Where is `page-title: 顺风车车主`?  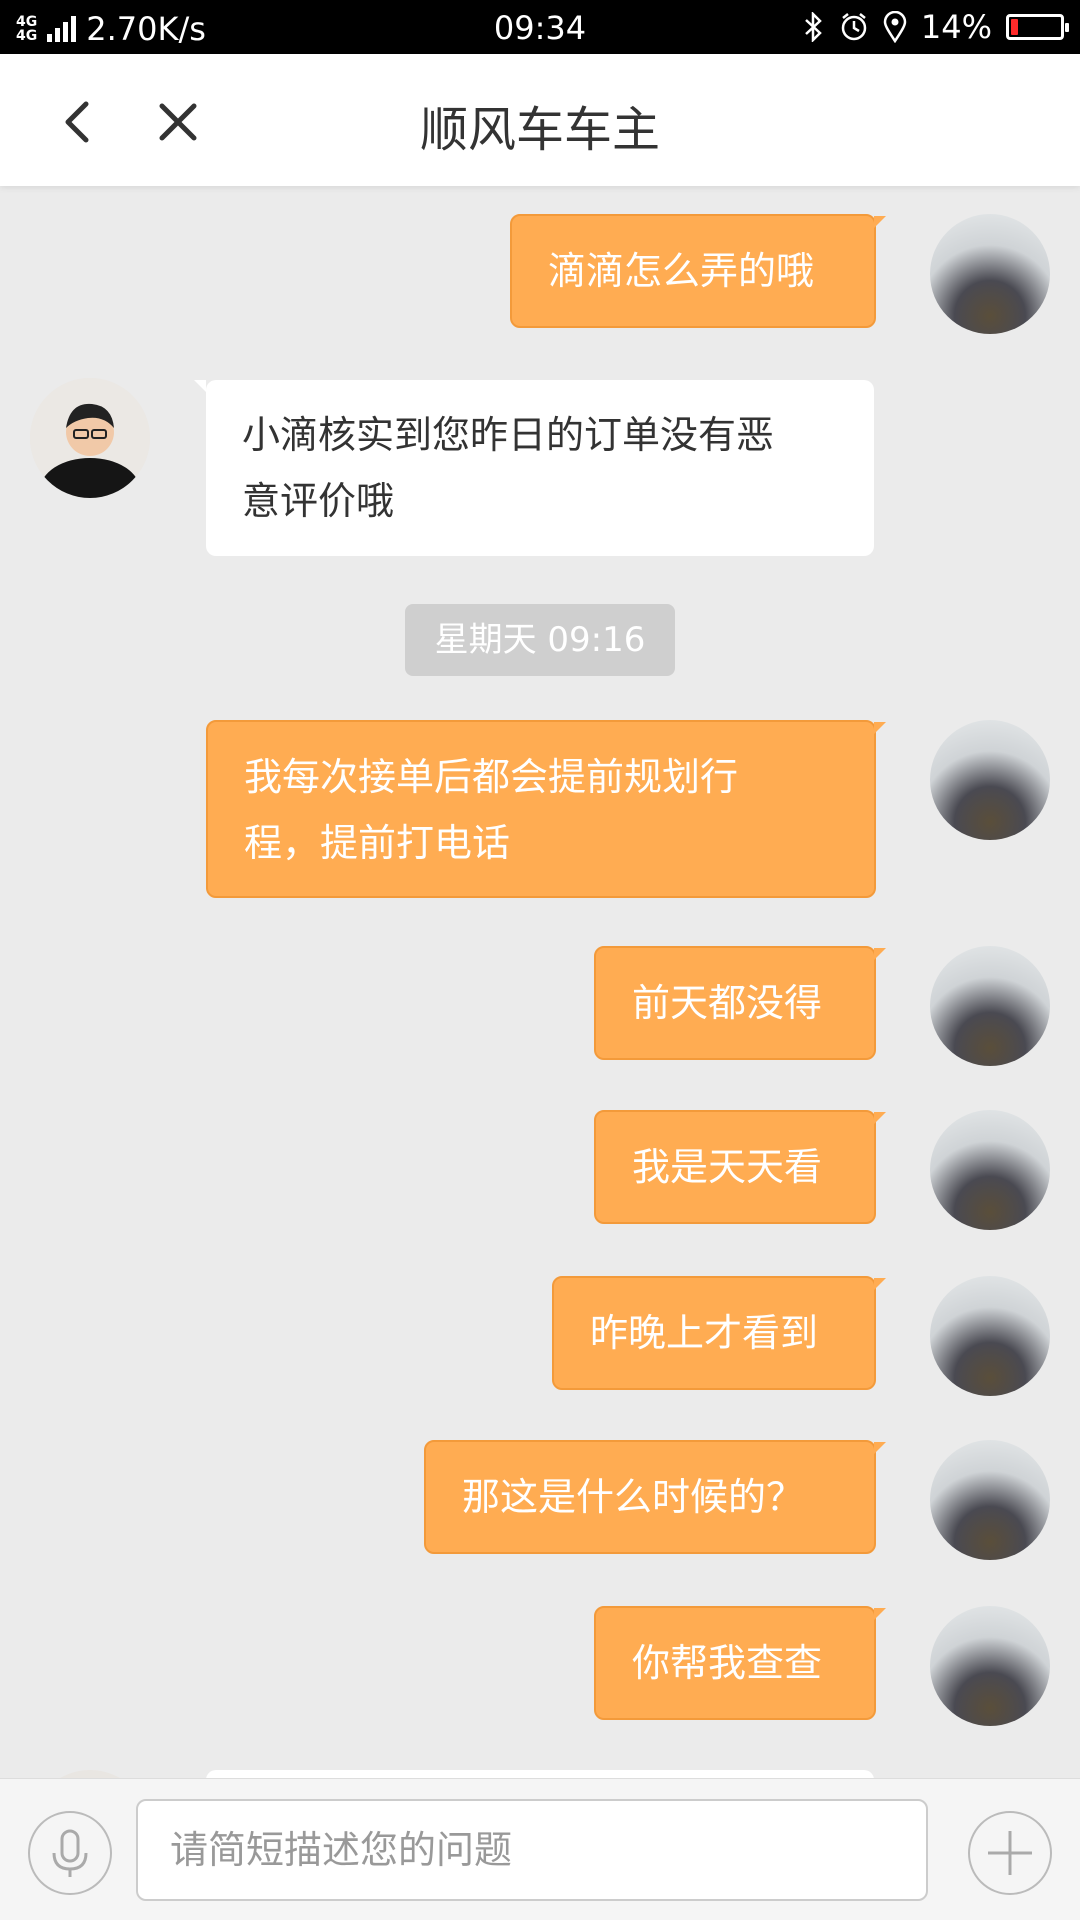
page-title: 顺风车车主 is located at coordinates (539, 130).